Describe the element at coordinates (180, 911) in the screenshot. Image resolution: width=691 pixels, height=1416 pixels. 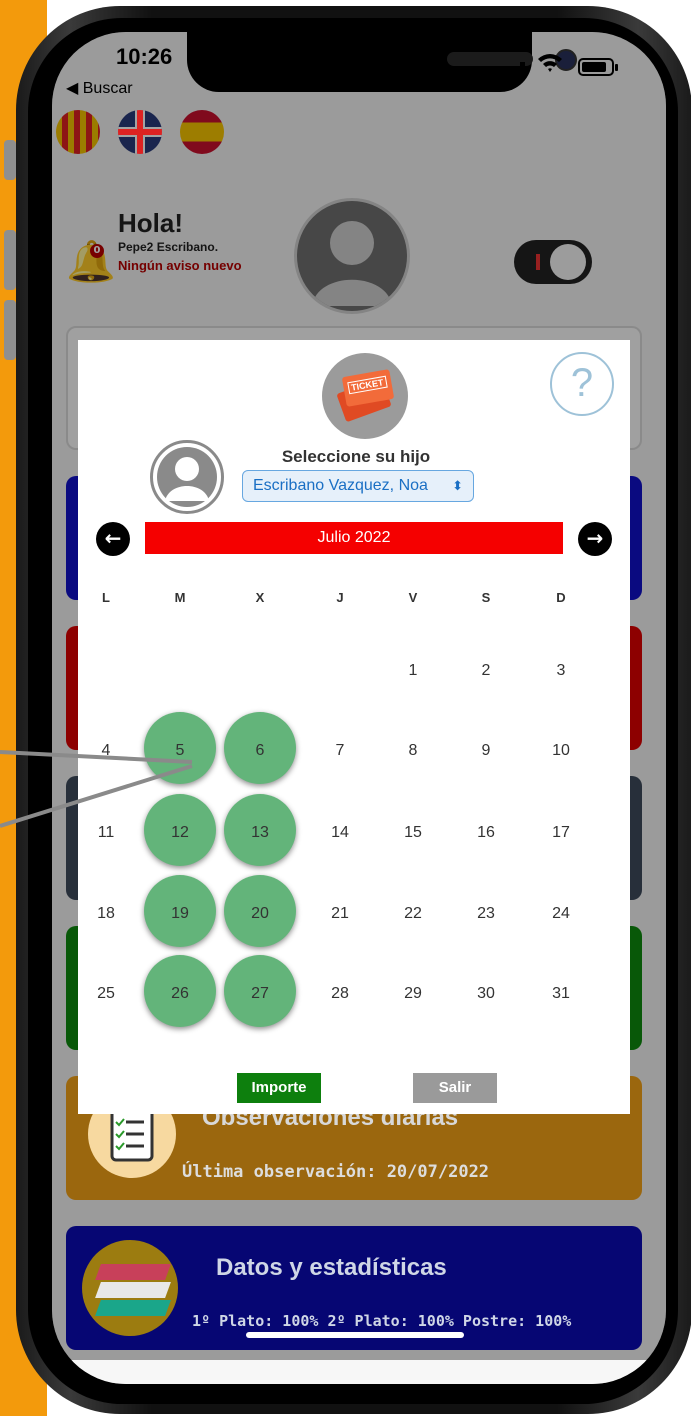
I see `calendar-day-selected: 19` at that location.